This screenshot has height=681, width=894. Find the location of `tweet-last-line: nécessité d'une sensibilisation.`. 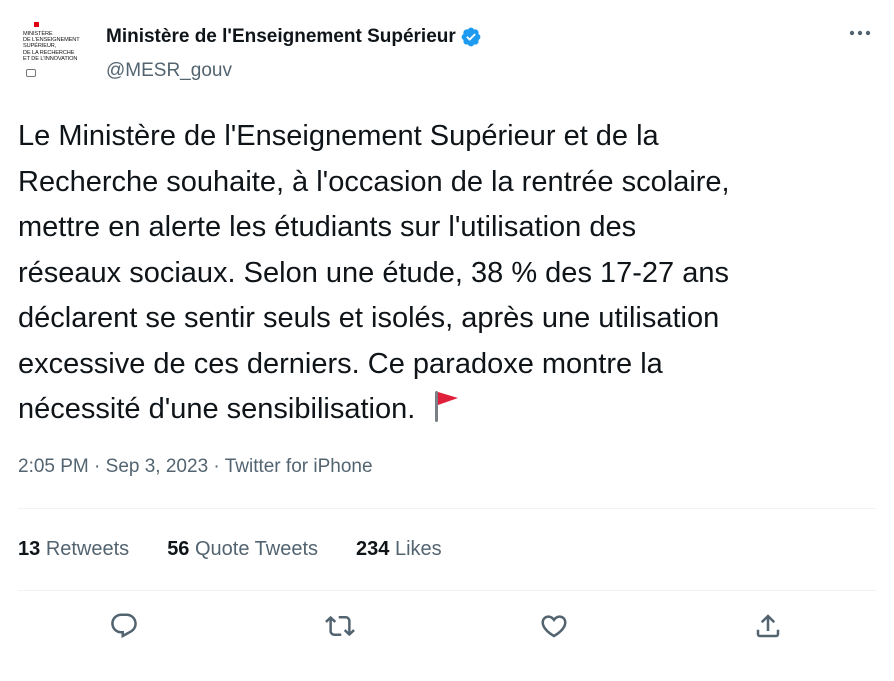

tweet-last-line: nécessité d'une sensibilisation. is located at coordinates (448, 410).